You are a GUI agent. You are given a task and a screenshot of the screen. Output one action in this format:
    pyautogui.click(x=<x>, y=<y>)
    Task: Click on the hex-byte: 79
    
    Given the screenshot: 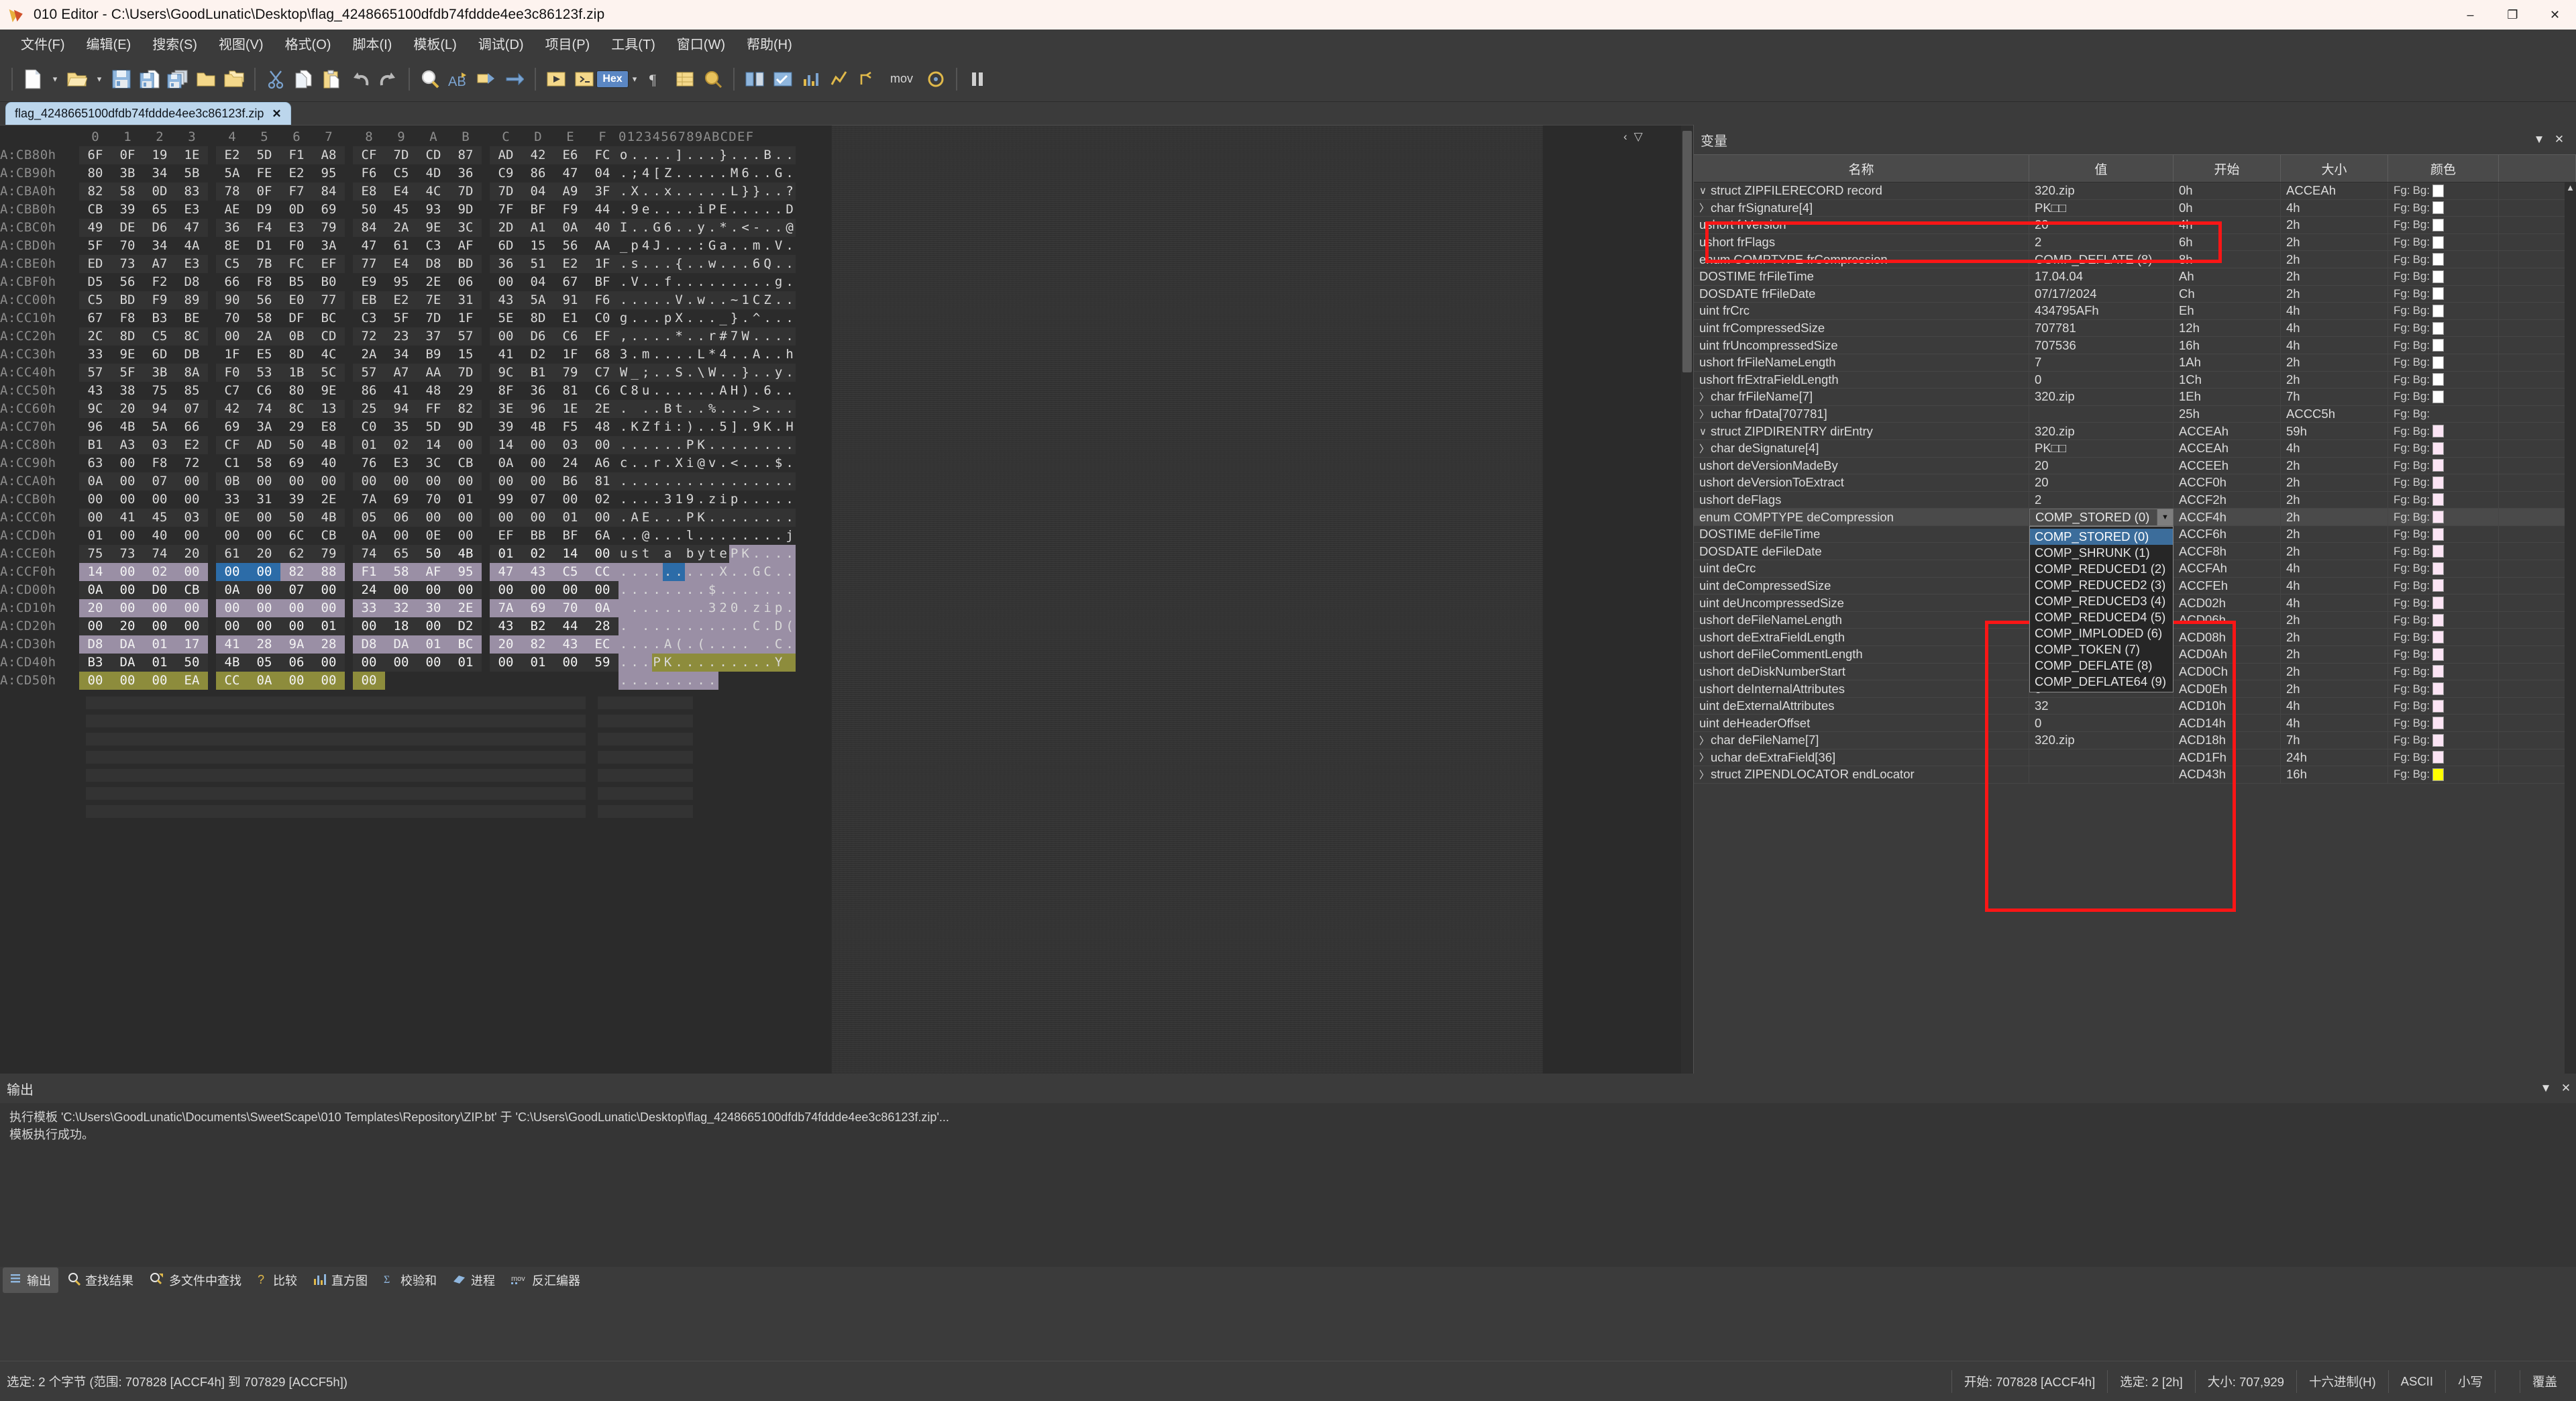 What is the action you would take?
    pyautogui.click(x=329, y=228)
    